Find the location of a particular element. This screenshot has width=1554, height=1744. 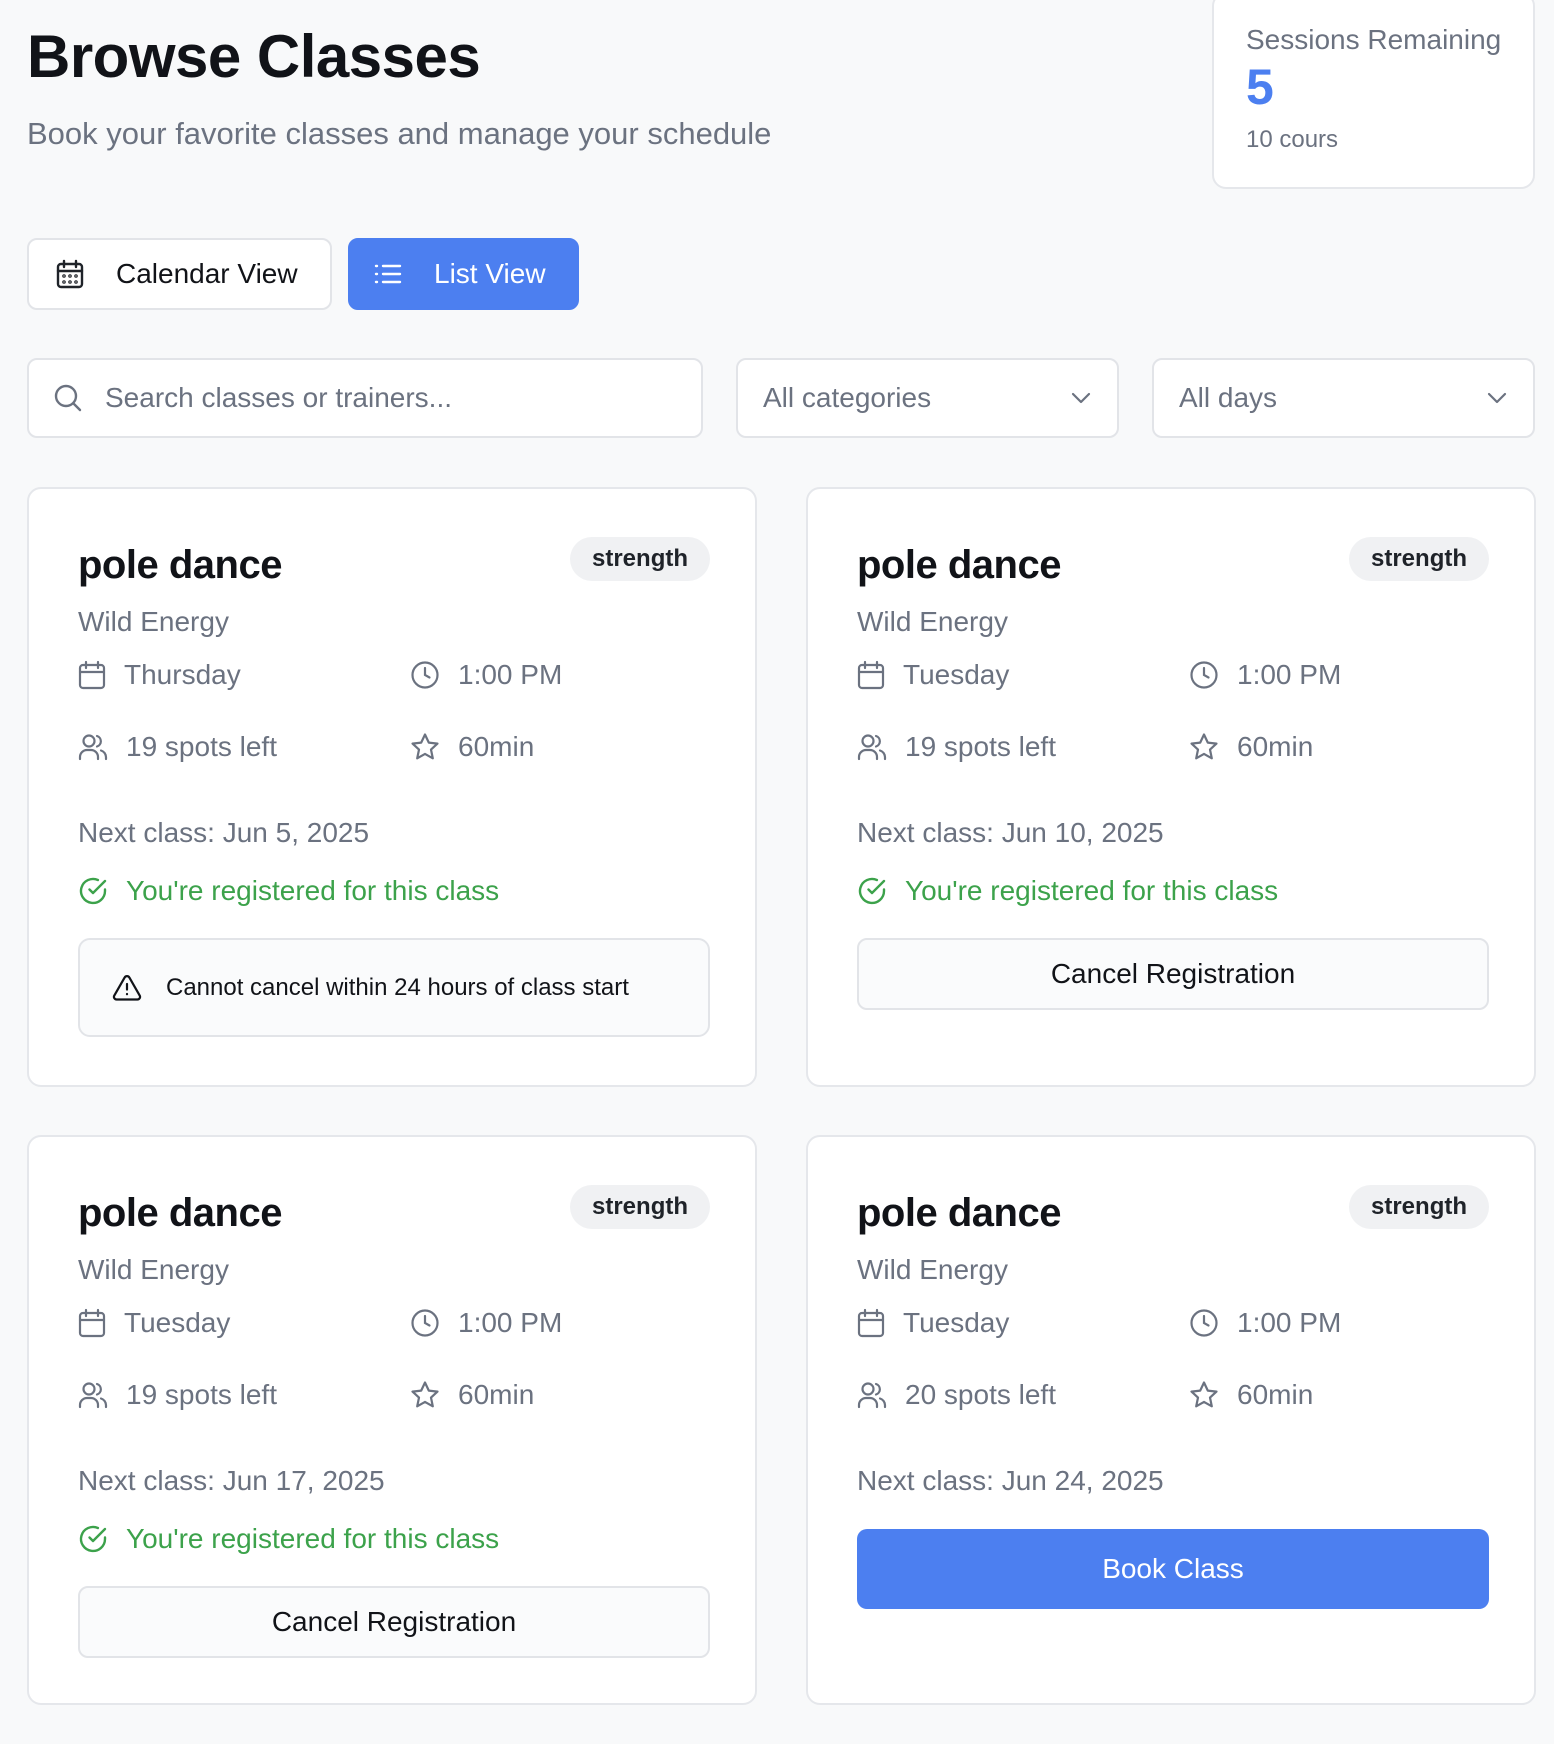

sessions-total: 10 cours is located at coordinates (1292, 139).